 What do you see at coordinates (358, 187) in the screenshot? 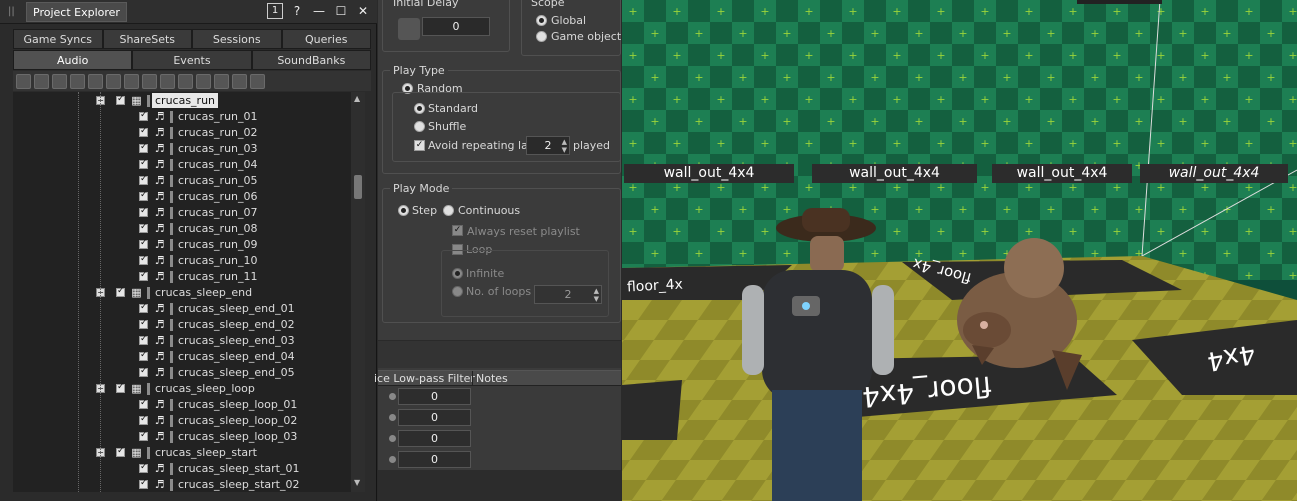
I see `scroll-thumb` at bounding box center [358, 187].